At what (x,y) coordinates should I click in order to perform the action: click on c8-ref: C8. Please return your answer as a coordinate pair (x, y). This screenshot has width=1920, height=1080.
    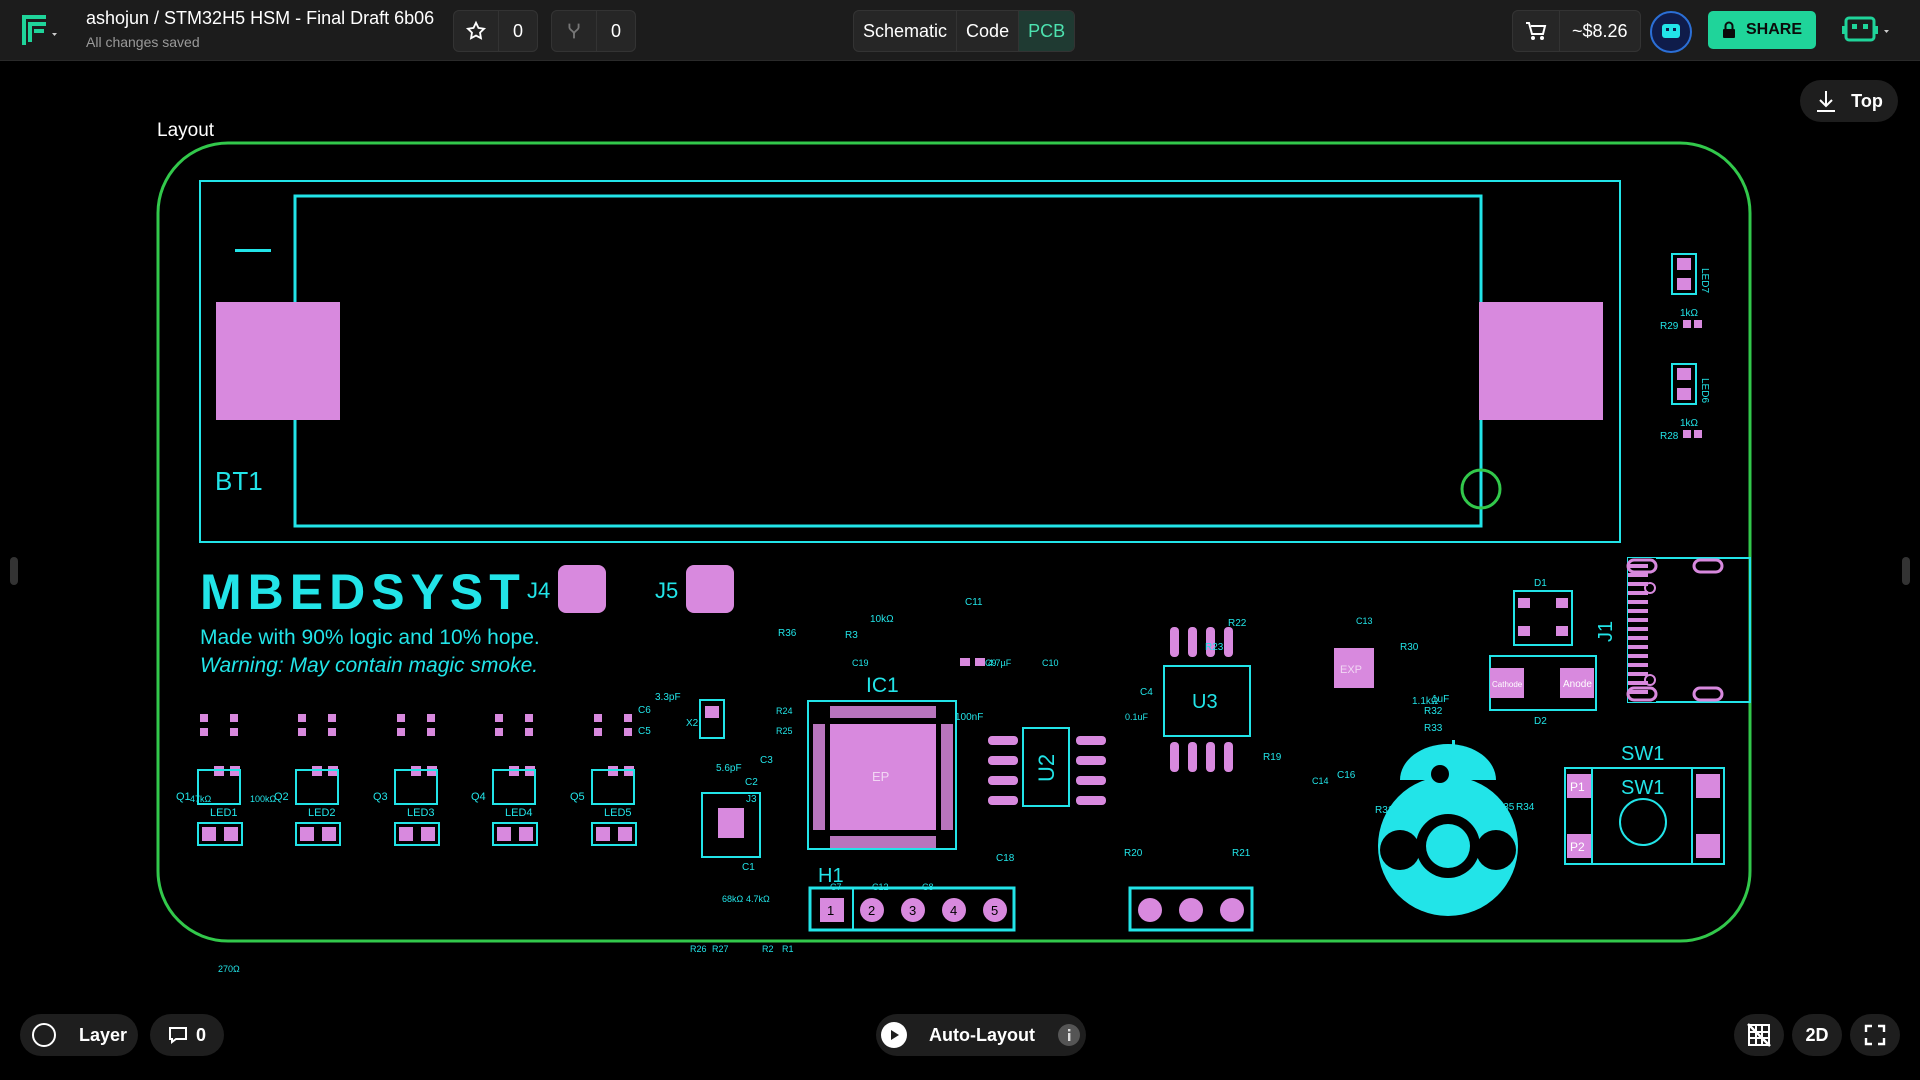
    Looking at the image, I should click on (928, 887).